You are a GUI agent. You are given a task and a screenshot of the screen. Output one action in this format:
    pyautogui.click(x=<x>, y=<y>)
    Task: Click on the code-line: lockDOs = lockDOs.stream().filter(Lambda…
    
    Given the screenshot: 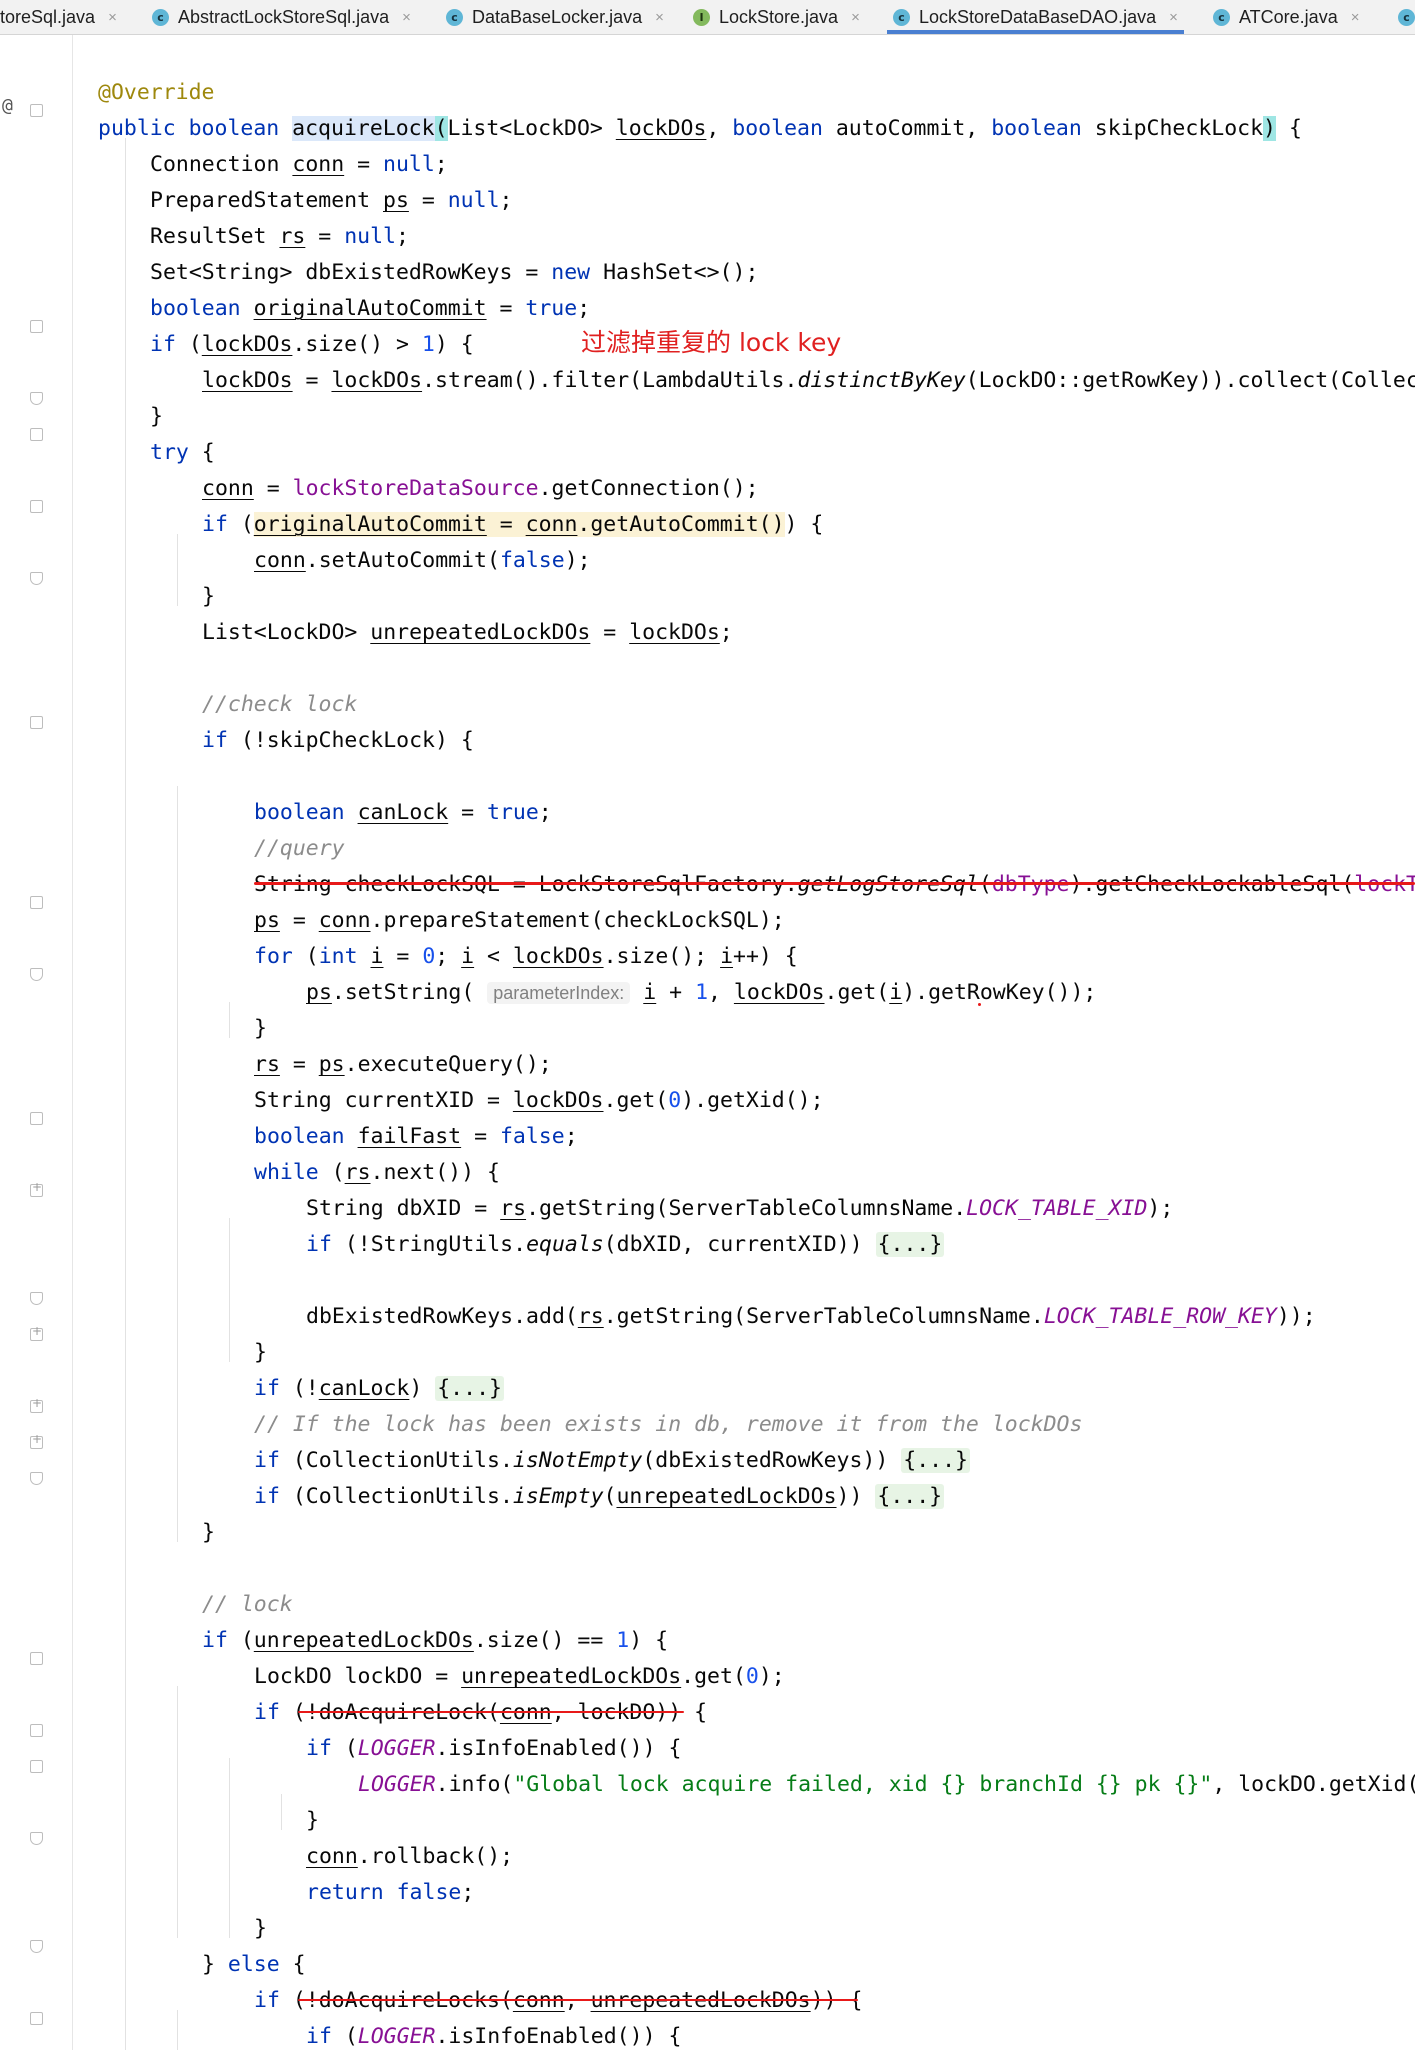 What is the action you would take?
    pyautogui.click(x=808, y=380)
    